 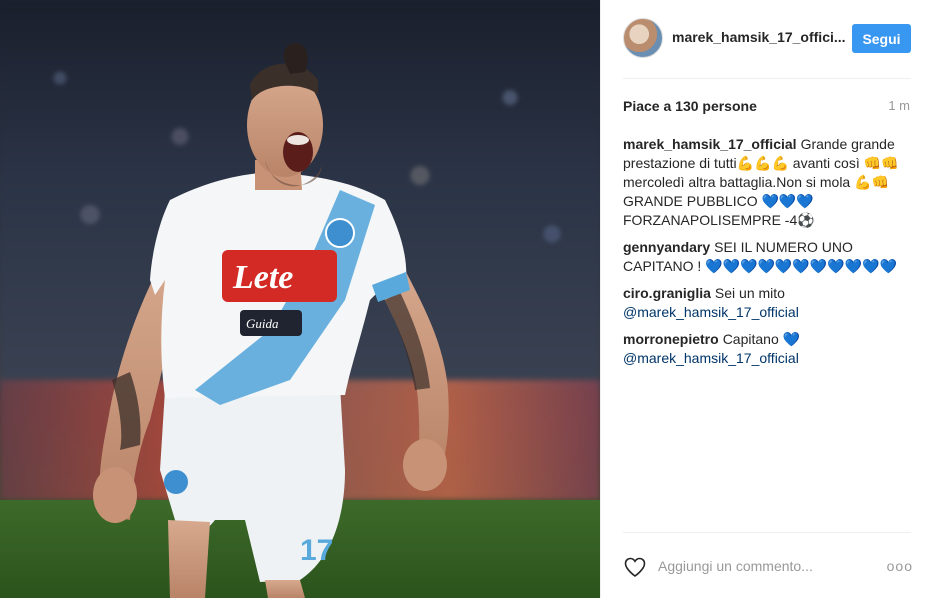 I want to click on post-header: marek_hamsik_17_offici... Segui, so click(x=764, y=39).